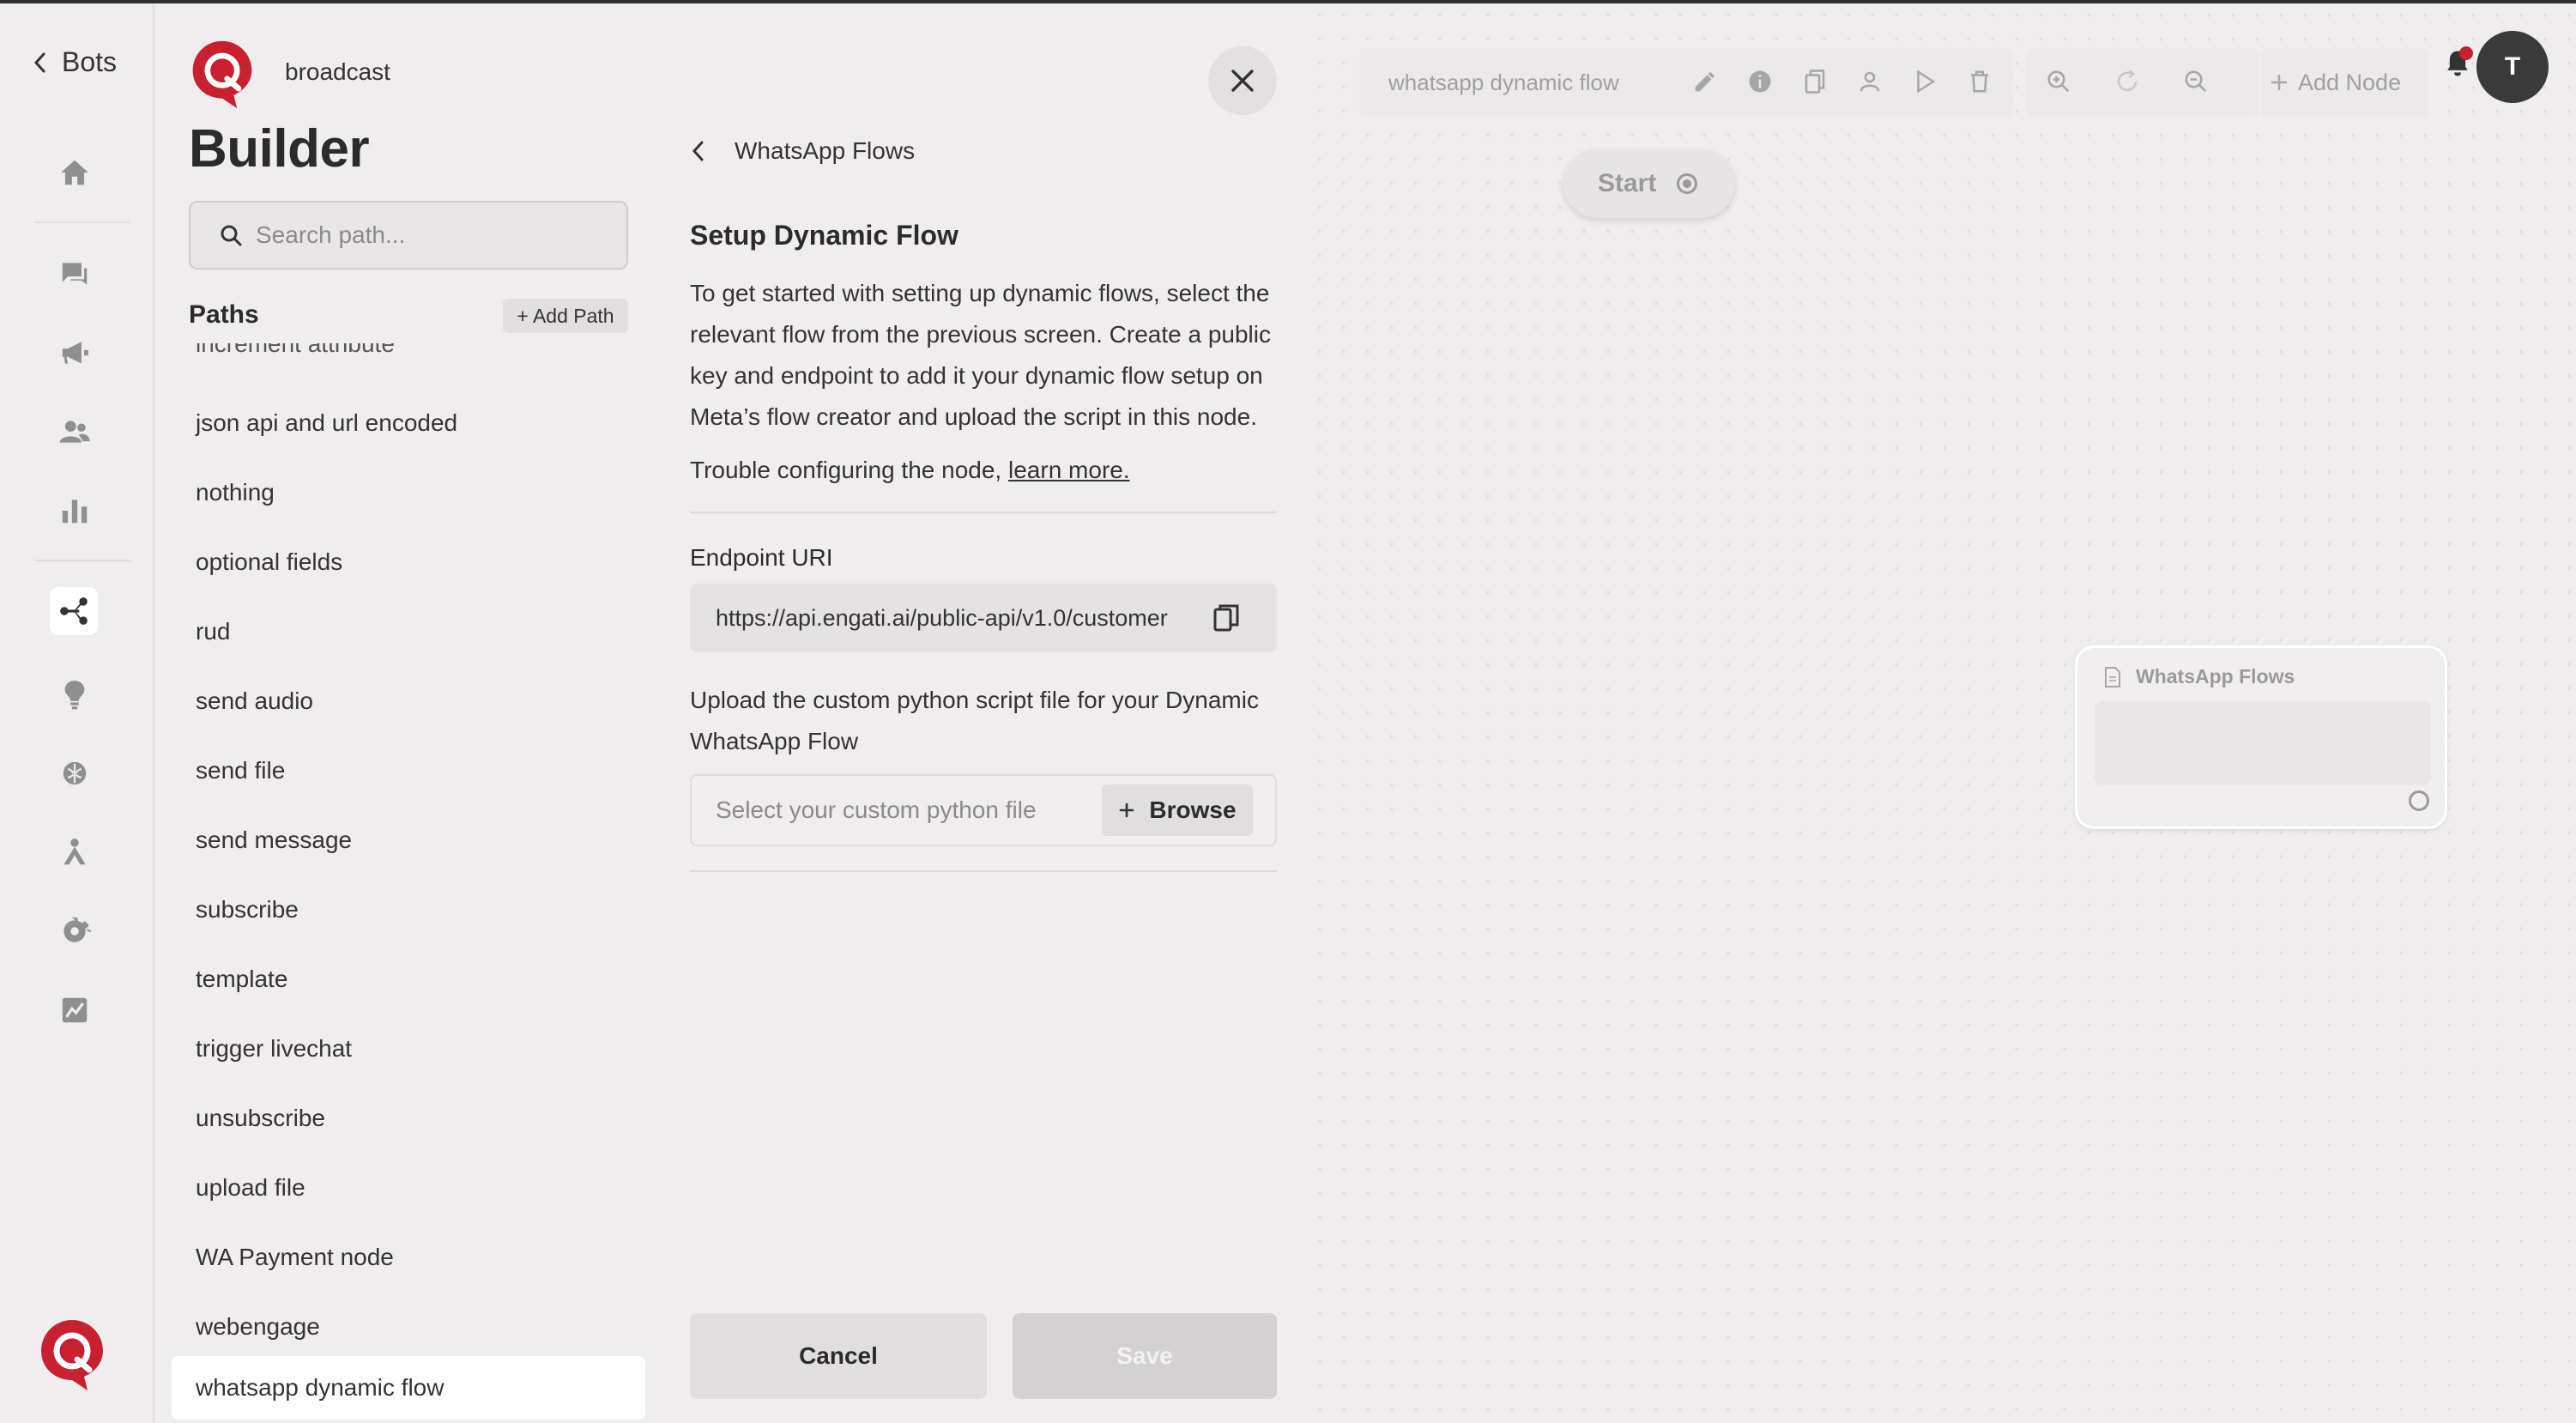  I want to click on add-node-button: Add Node, so click(2344, 82).